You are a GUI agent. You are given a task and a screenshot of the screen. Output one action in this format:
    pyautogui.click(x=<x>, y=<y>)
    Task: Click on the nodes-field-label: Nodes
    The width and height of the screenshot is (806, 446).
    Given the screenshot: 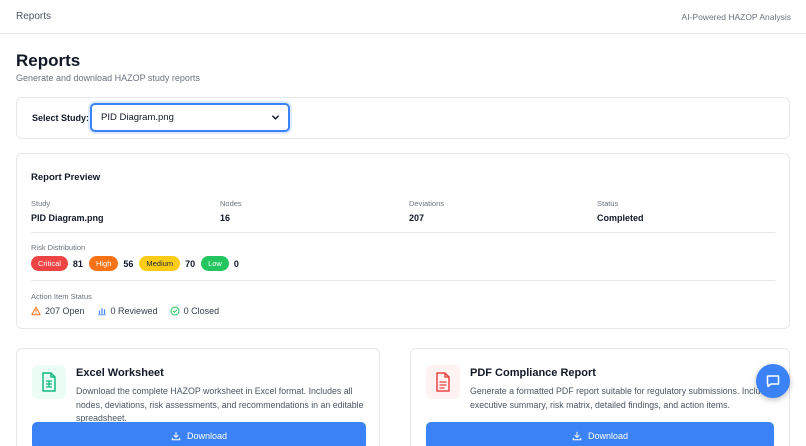 What is the action you would take?
    pyautogui.click(x=231, y=203)
    